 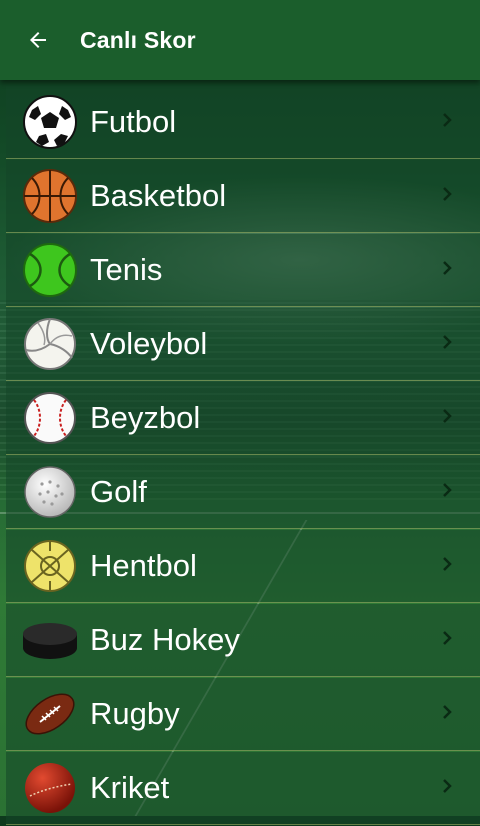 I want to click on sport-item-golf: Golf, so click(x=243, y=492).